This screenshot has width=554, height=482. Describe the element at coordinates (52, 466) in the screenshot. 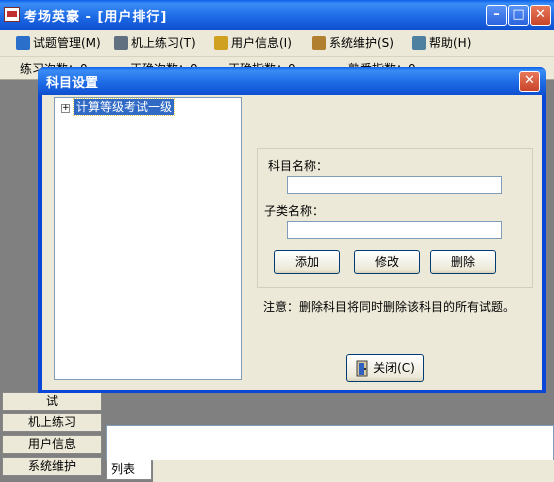

I see `nav-button-system: 系统维护` at that location.